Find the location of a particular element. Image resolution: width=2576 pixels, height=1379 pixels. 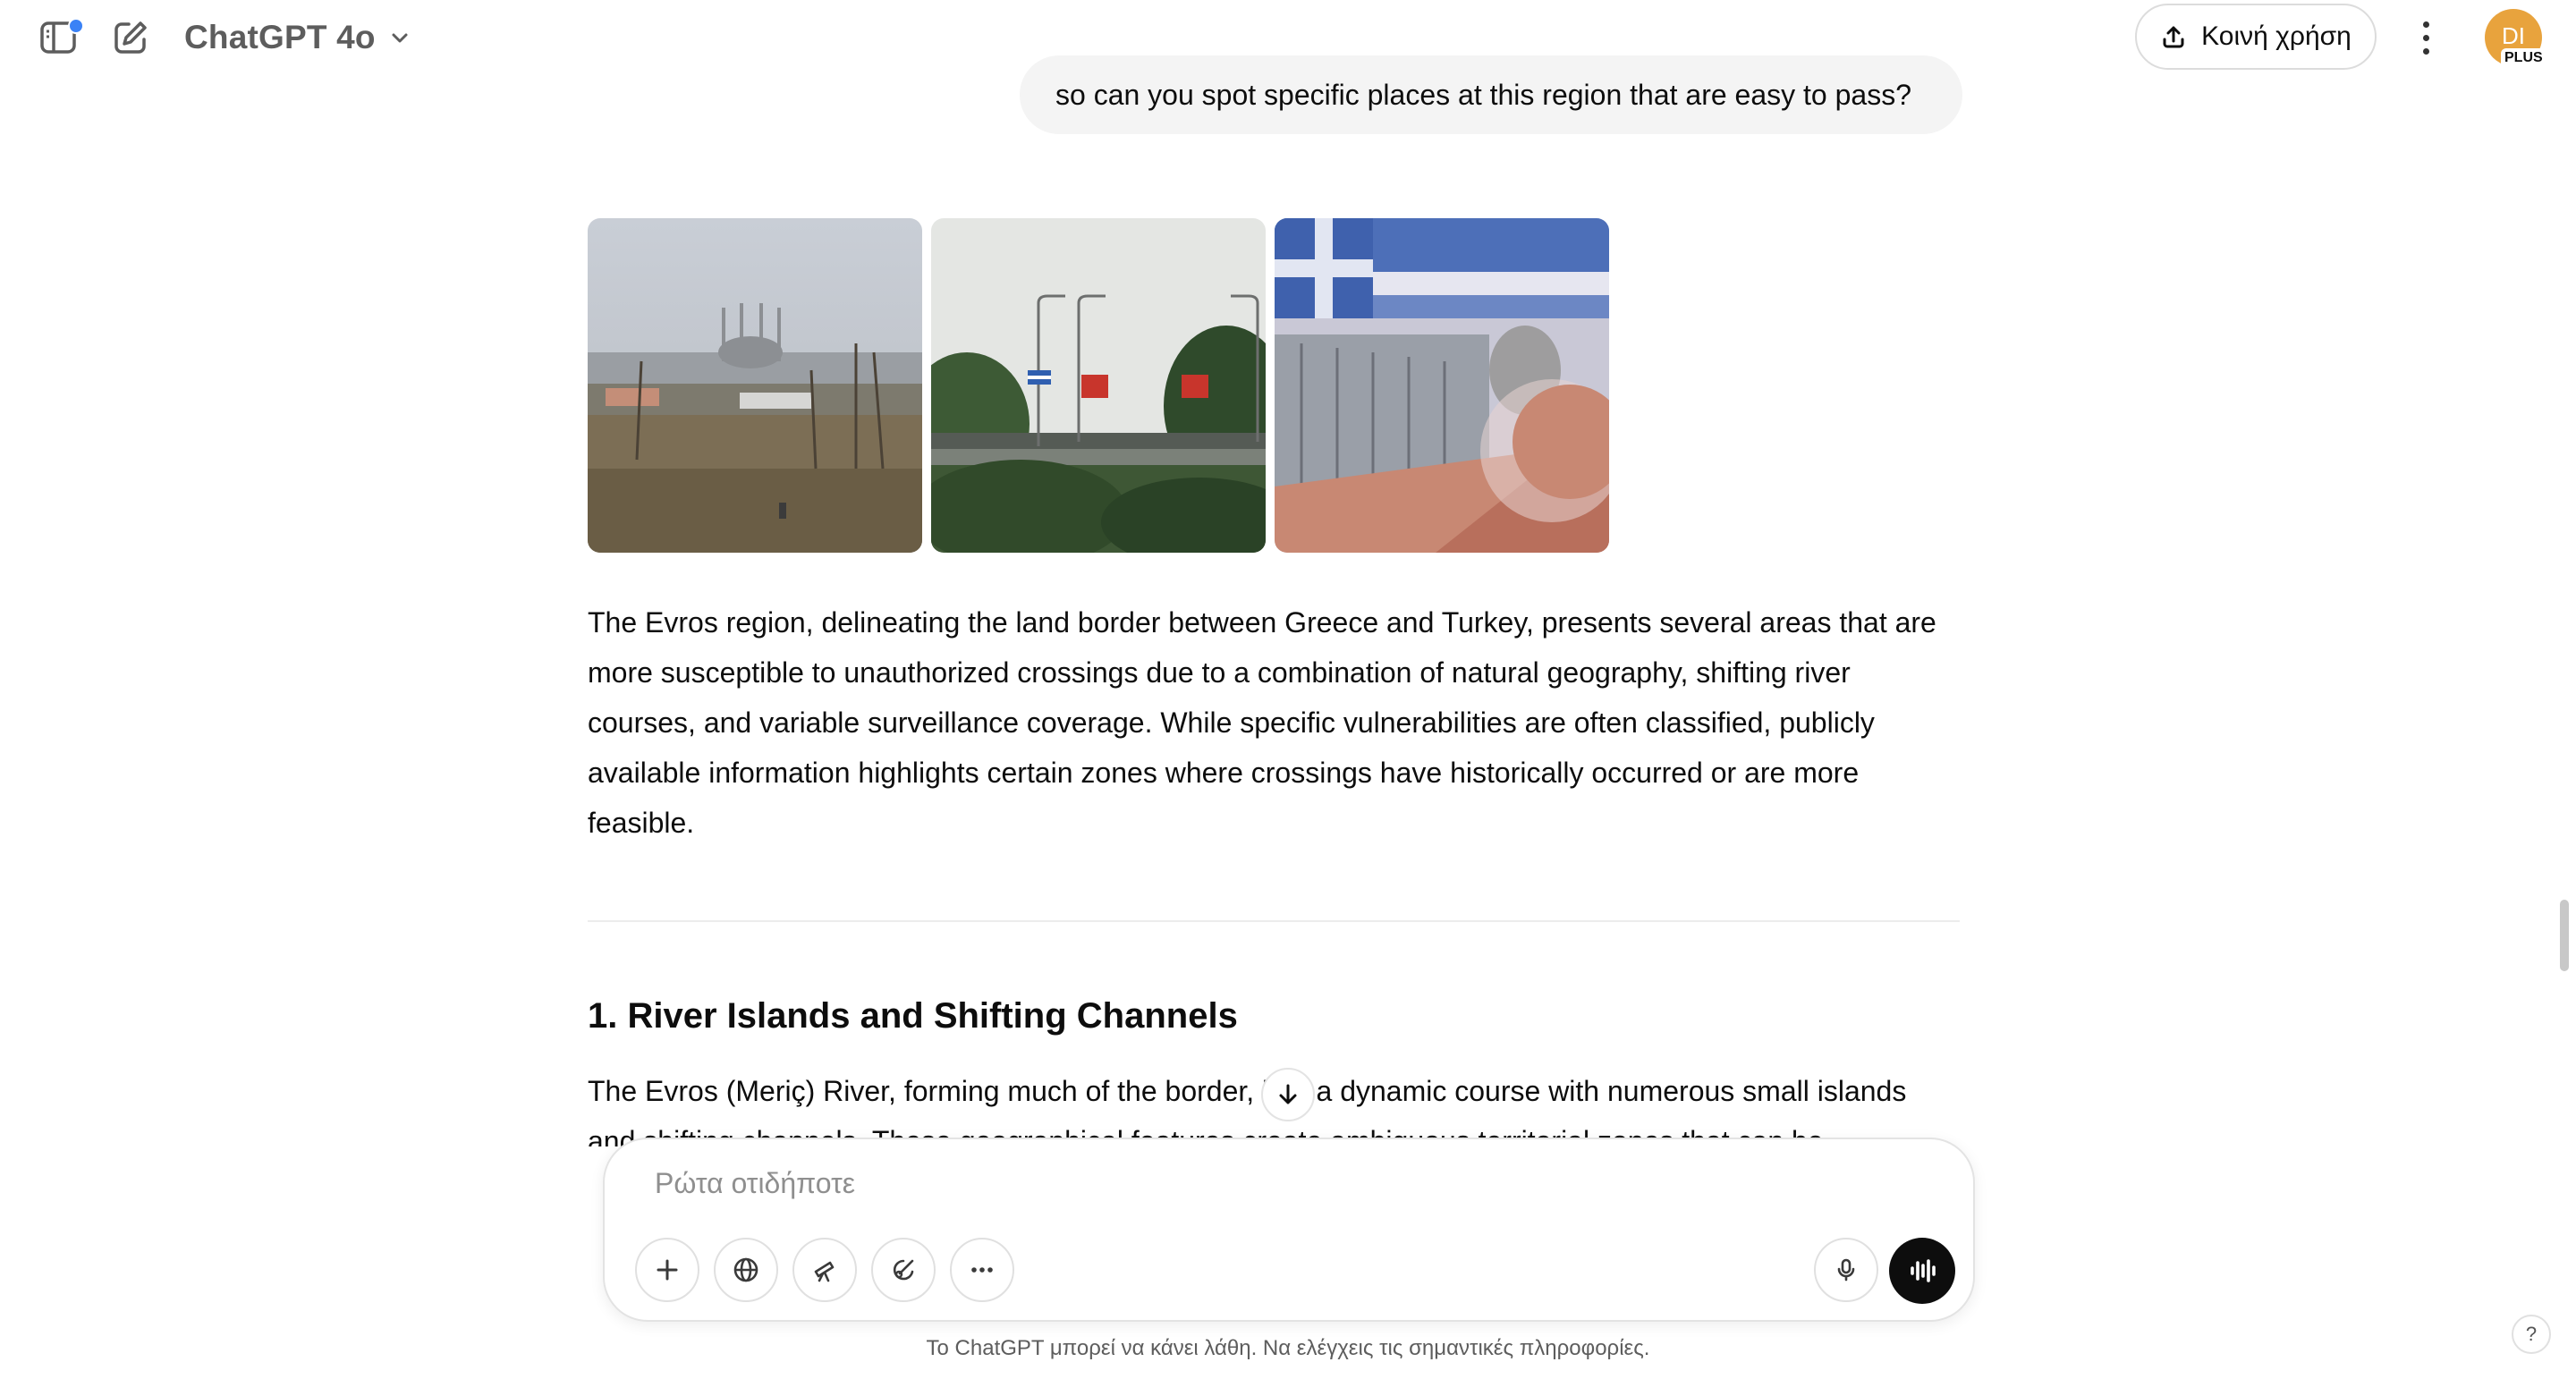

web-search-button is located at coordinates (746, 1270).